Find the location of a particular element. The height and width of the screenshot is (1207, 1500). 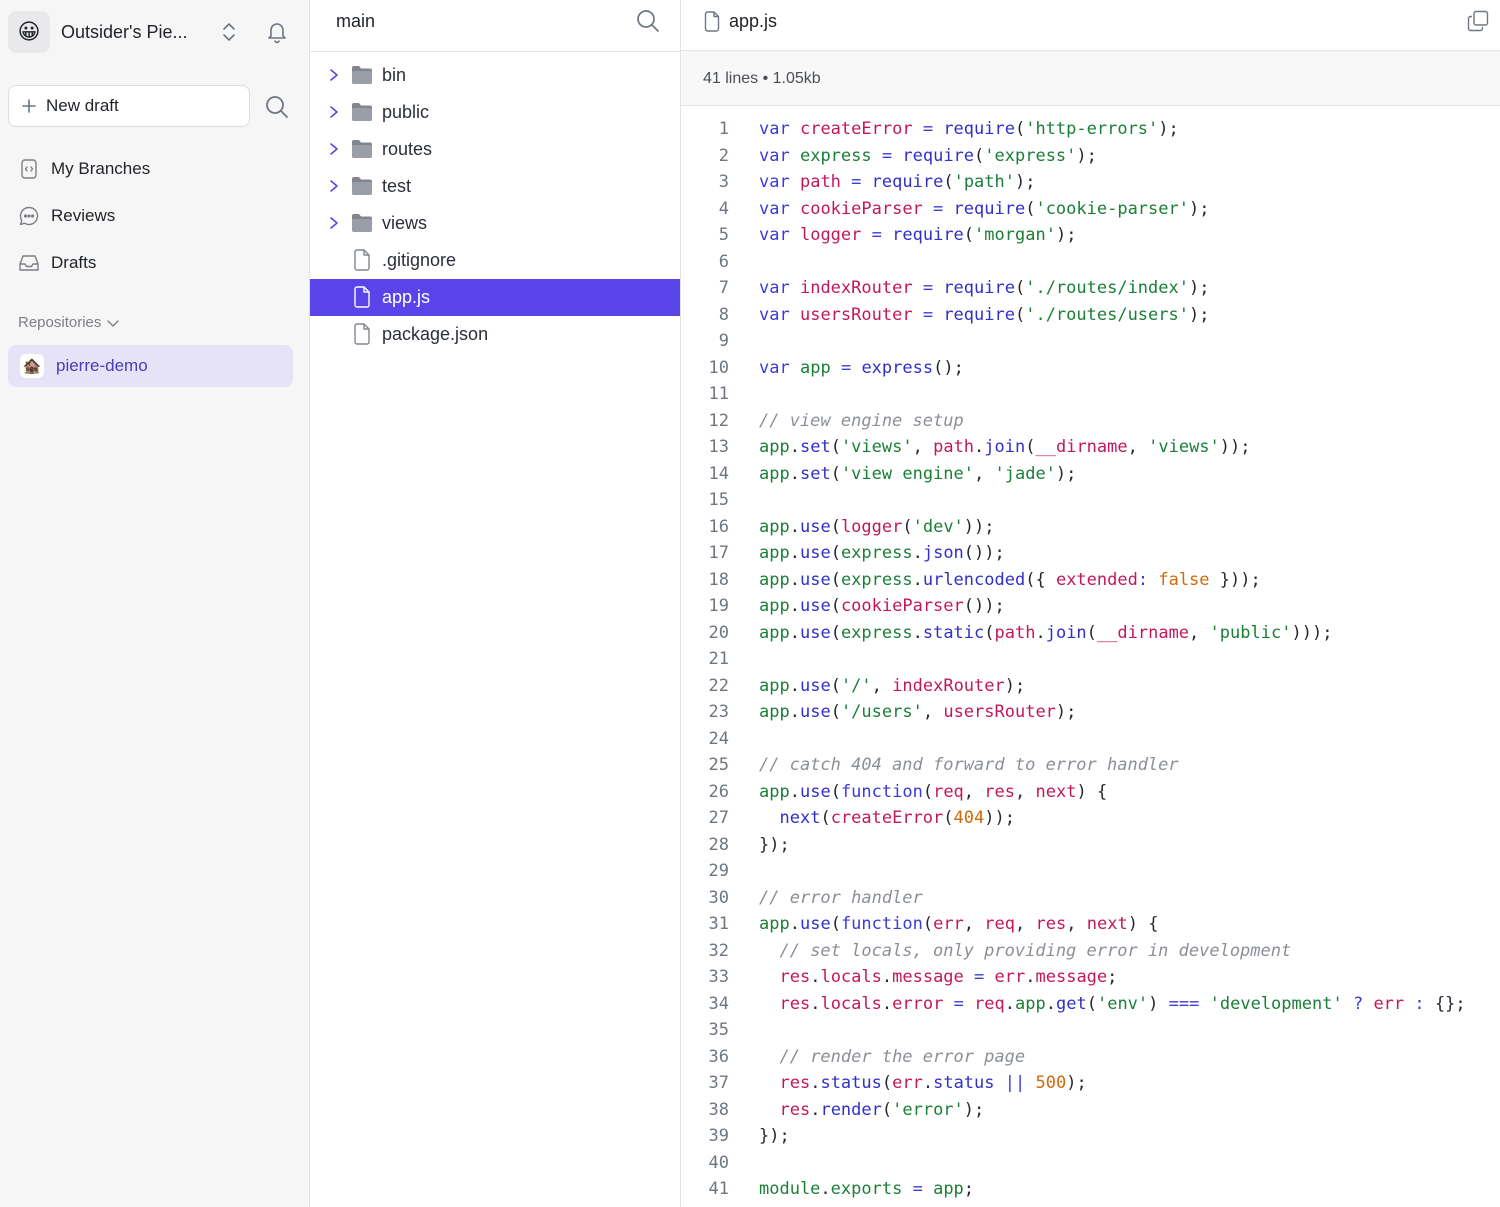

bell-icon is located at coordinates (277, 32).